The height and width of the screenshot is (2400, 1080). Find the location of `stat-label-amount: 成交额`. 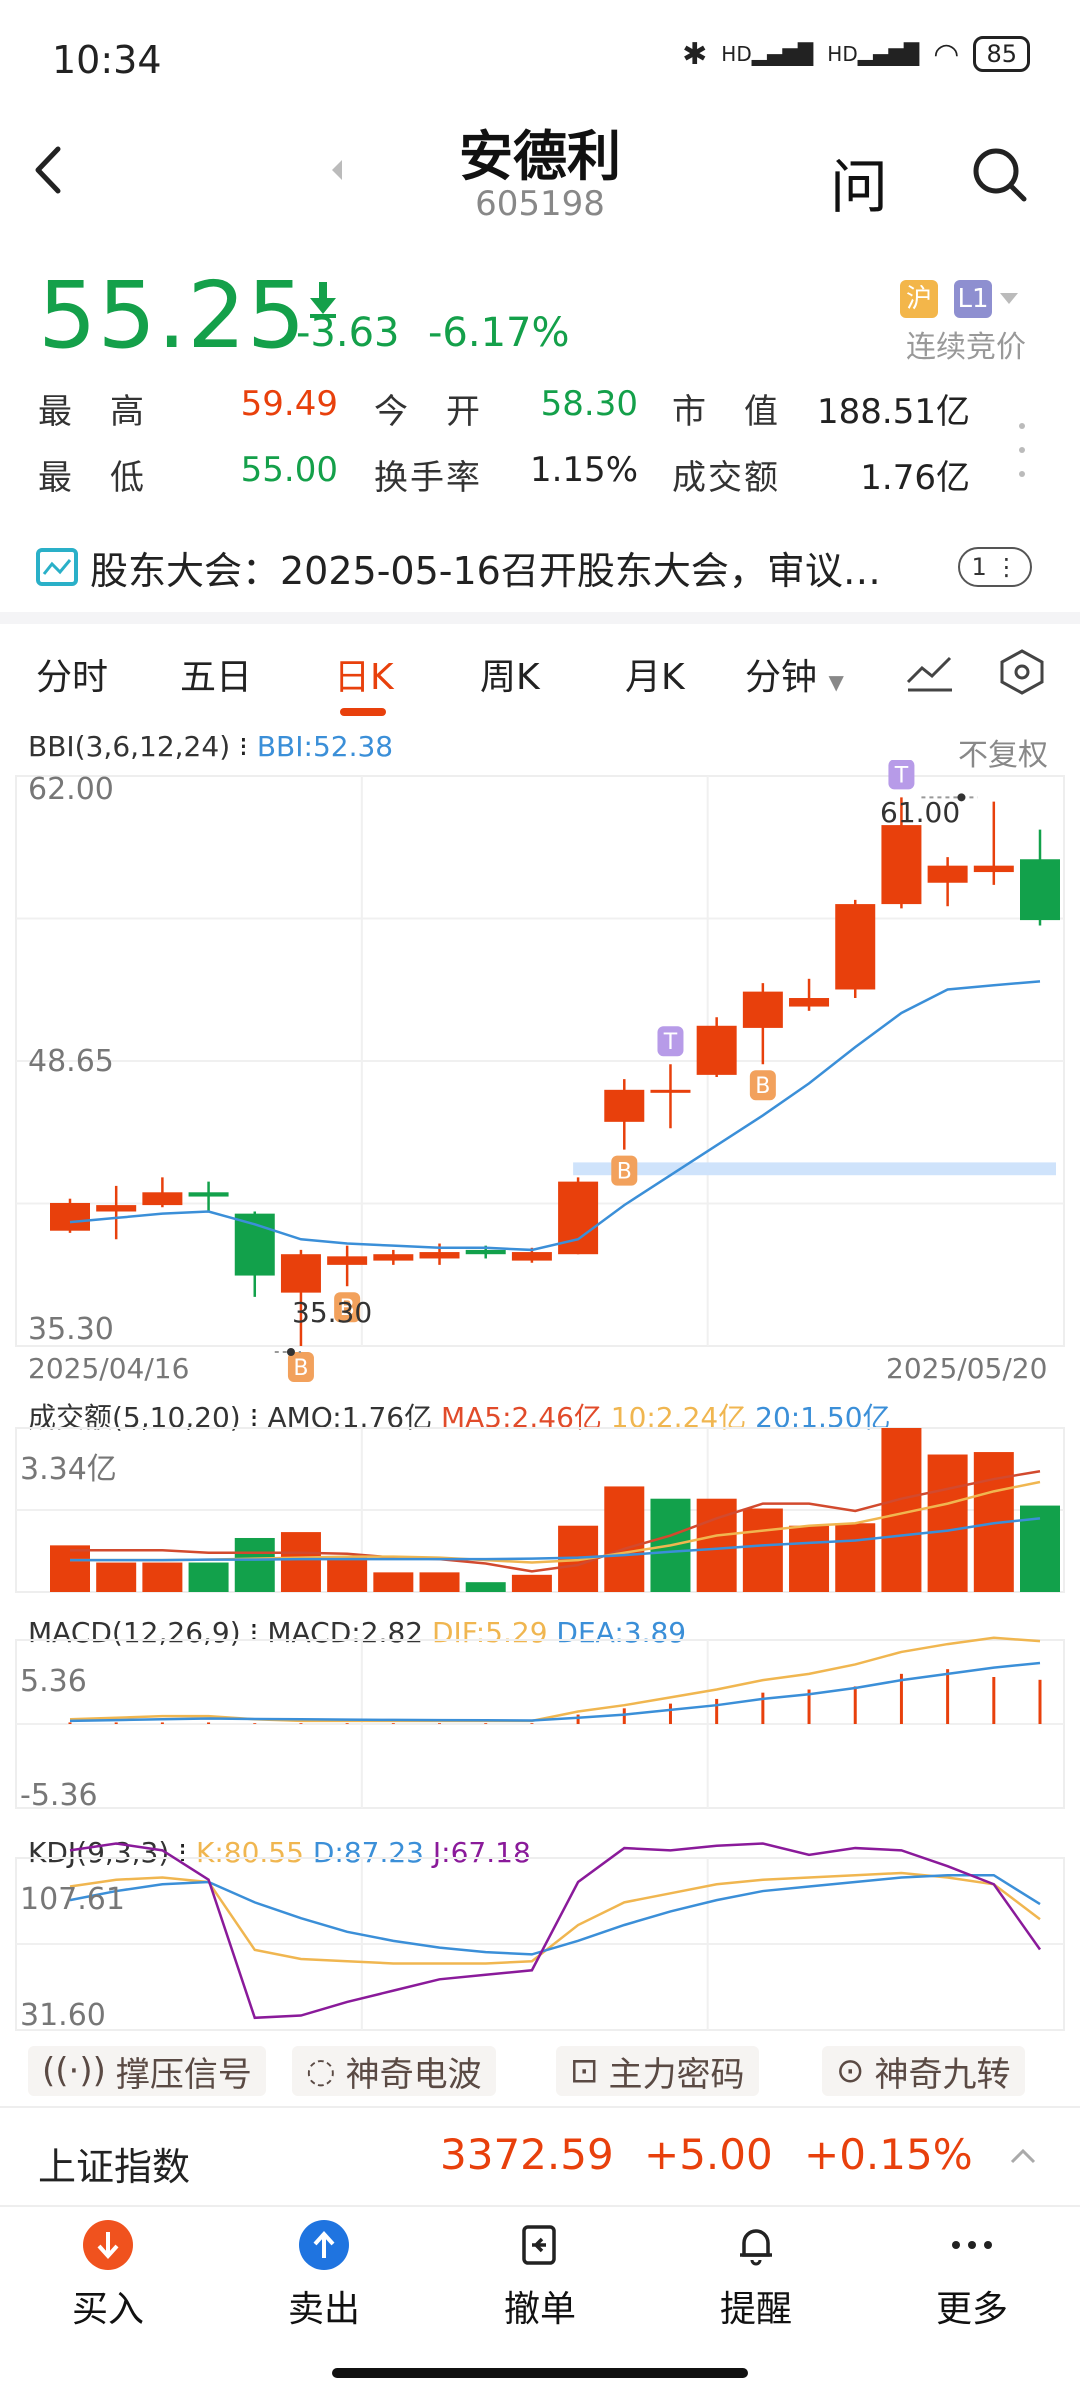

stat-label-amount: 成交额 is located at coordinates (726, 478).